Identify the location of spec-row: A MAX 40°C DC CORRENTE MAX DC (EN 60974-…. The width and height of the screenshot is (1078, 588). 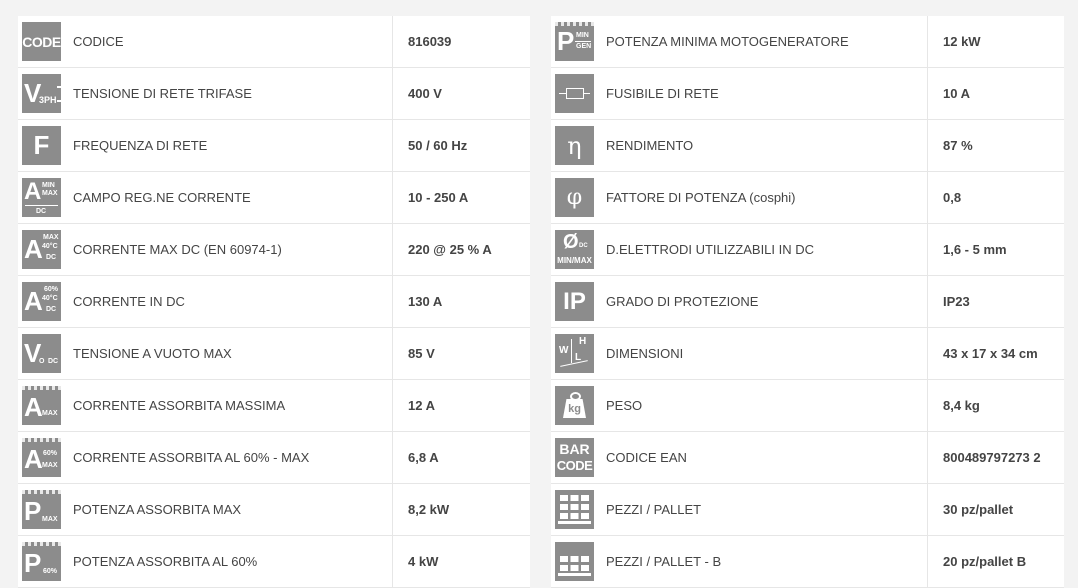
(274, 250).